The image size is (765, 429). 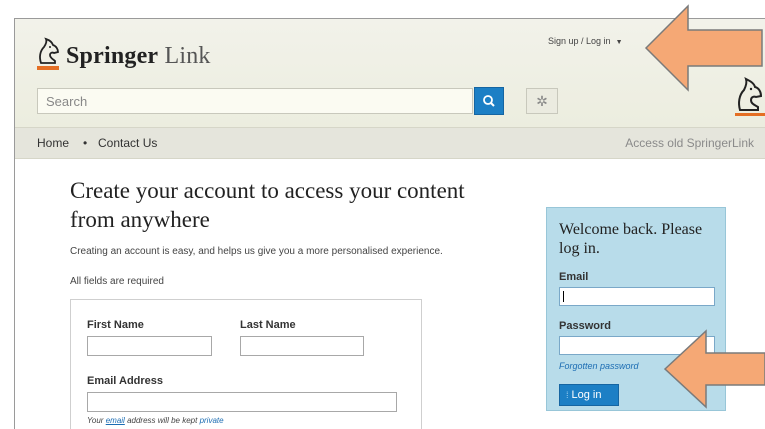 What do you see at coordinates (155, 420) in the screenshot?
I see `email-privacy-note: Your email address will be kept private` at bounding box center [155, 420].